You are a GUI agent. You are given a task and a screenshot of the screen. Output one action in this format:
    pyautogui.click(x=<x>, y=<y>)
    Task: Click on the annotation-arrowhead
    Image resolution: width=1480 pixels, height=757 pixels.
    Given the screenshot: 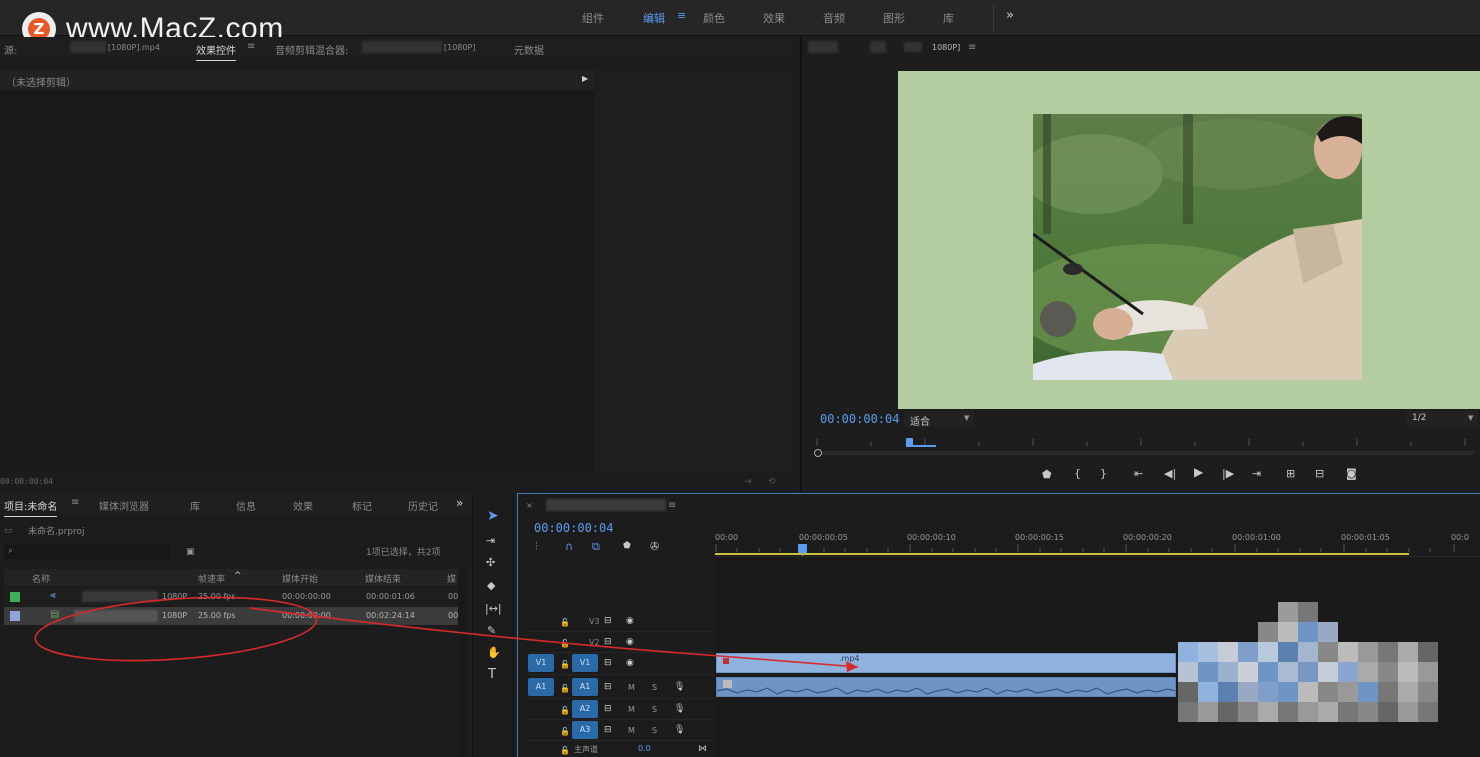 What is the action you would take?
    pyautogui.click(x=852, y=666)
    